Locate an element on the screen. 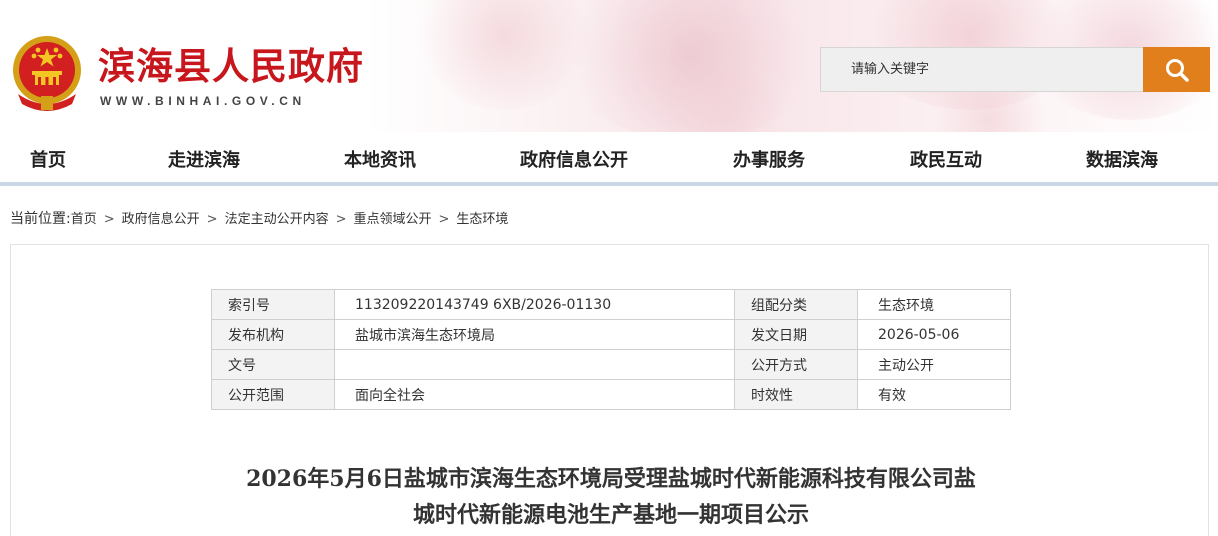 Image resolution: width=1218 pixels, height=536 pixels. table-row: 公开范围 面向全社会 时效性 有效 is located at coordinates (611, 394).